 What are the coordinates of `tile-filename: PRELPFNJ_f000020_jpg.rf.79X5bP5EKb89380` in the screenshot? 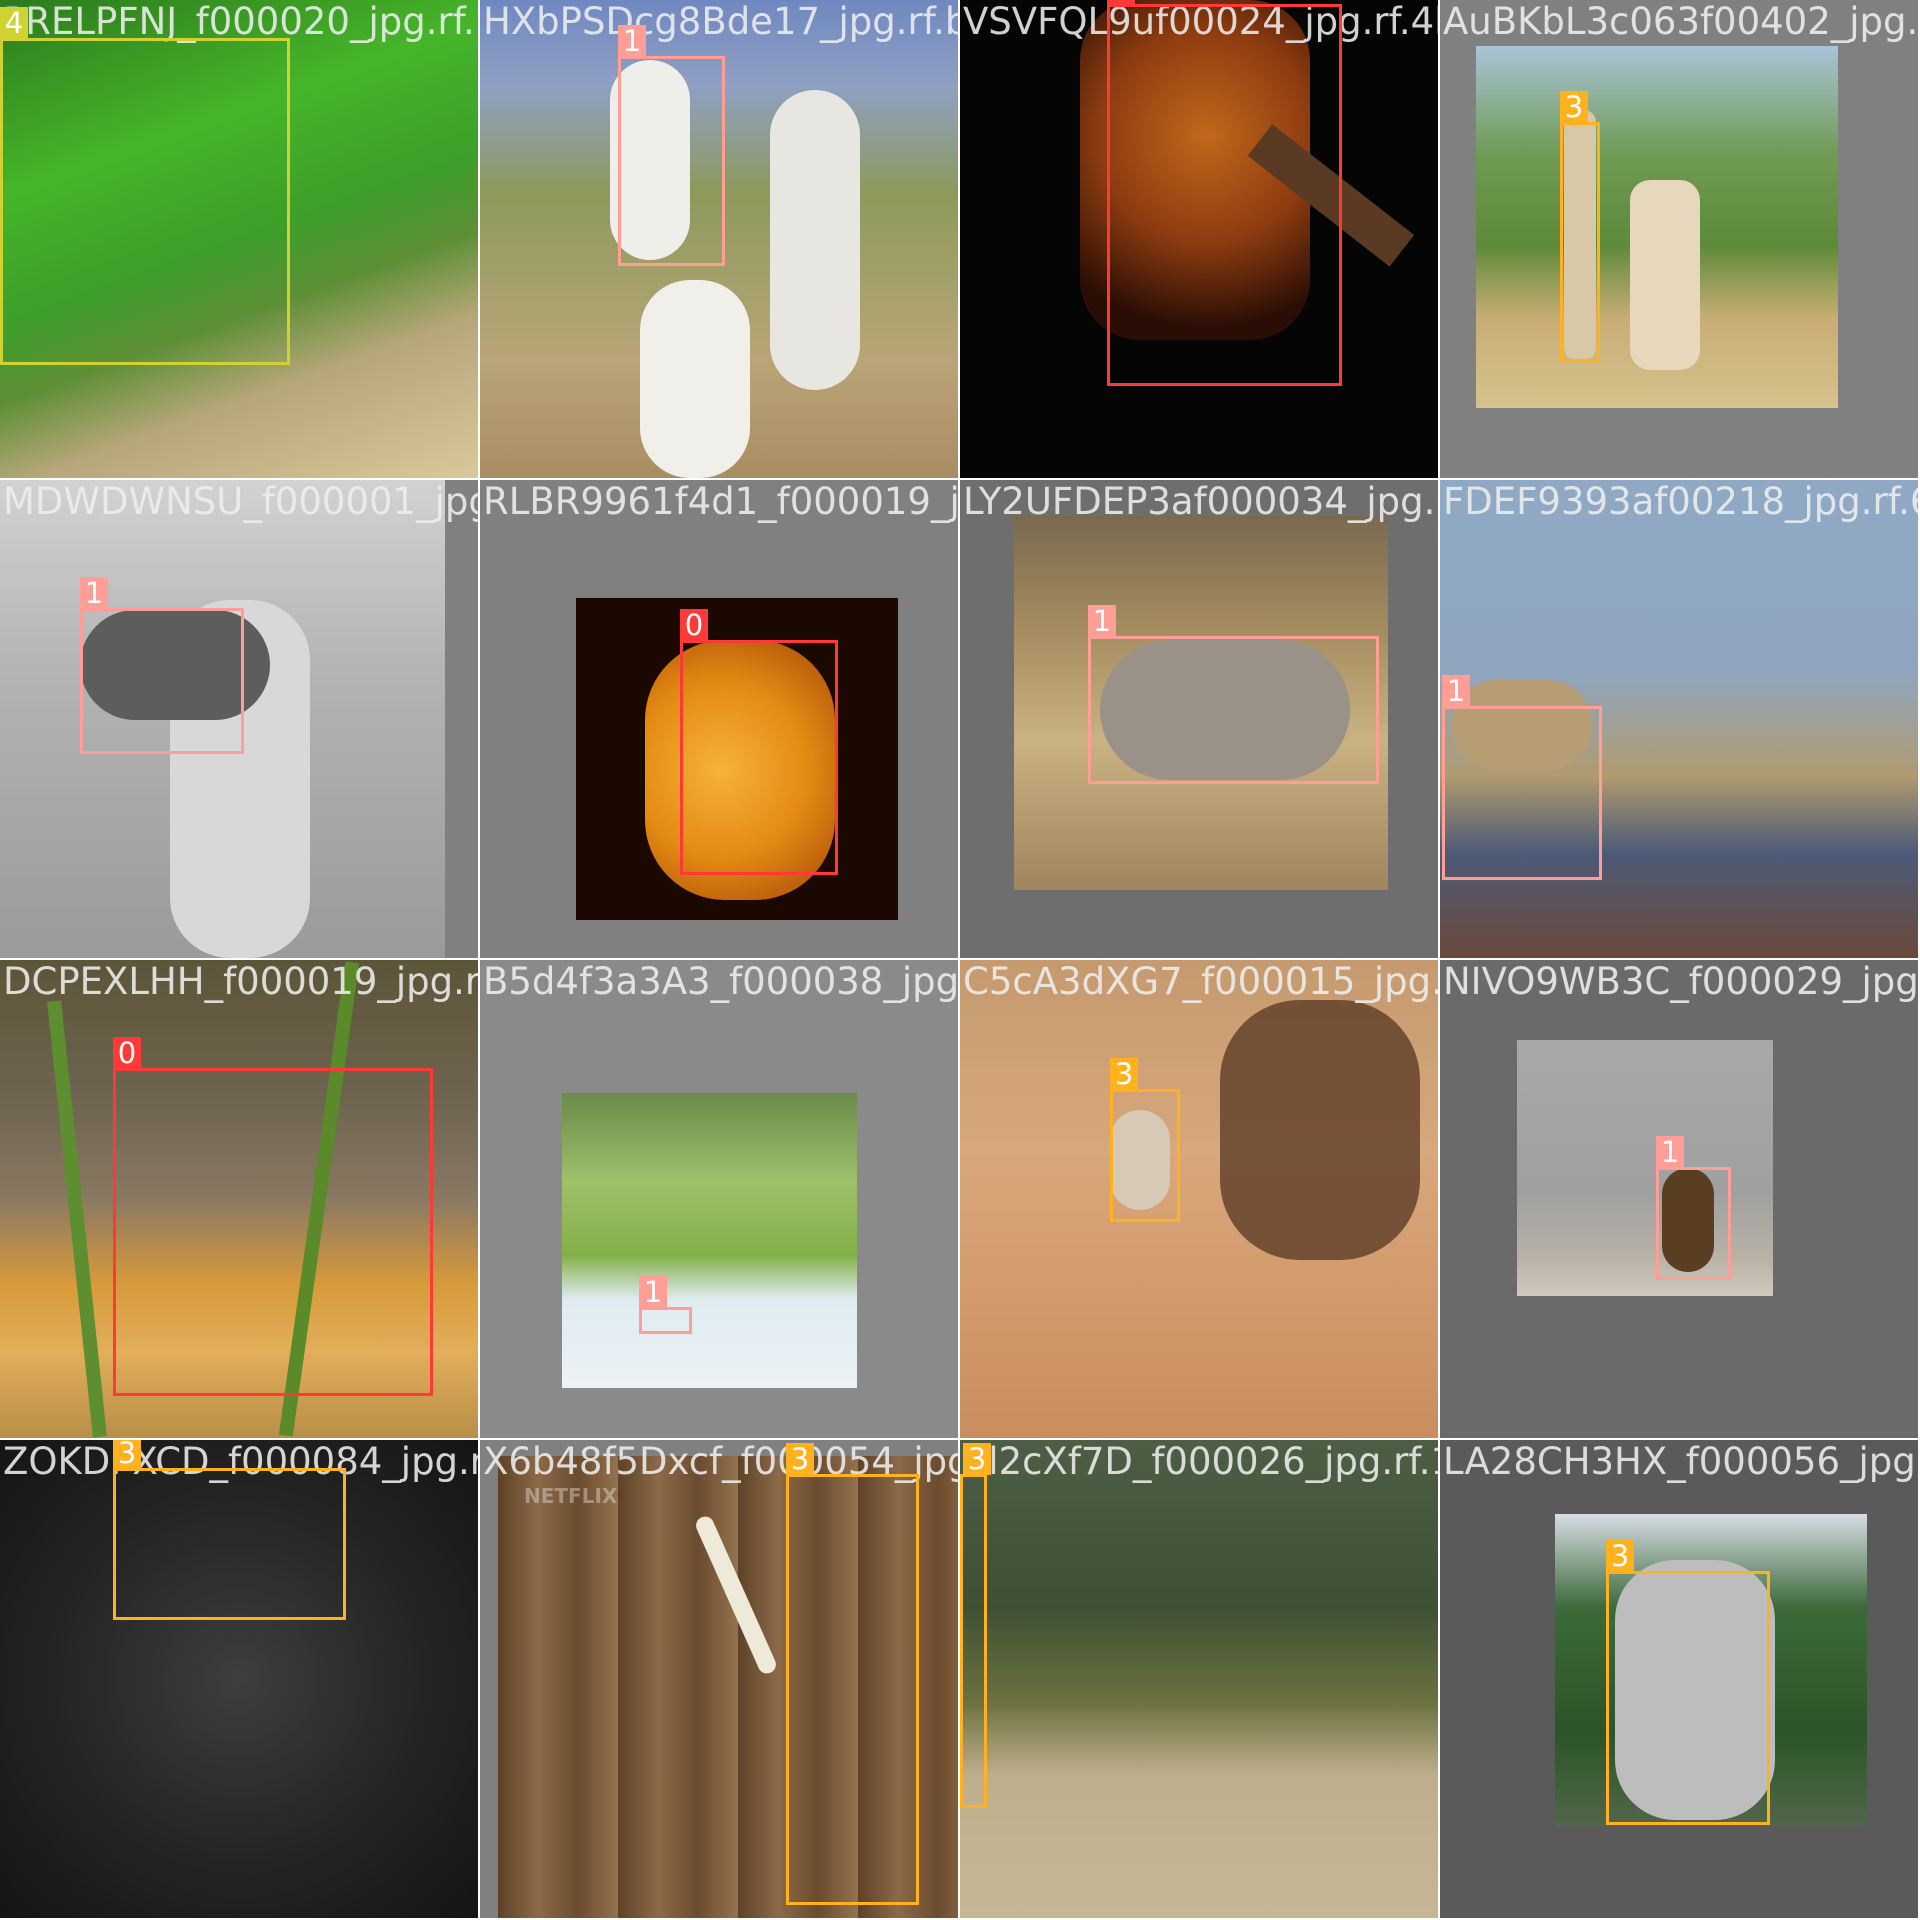 It's located at (240, 21).